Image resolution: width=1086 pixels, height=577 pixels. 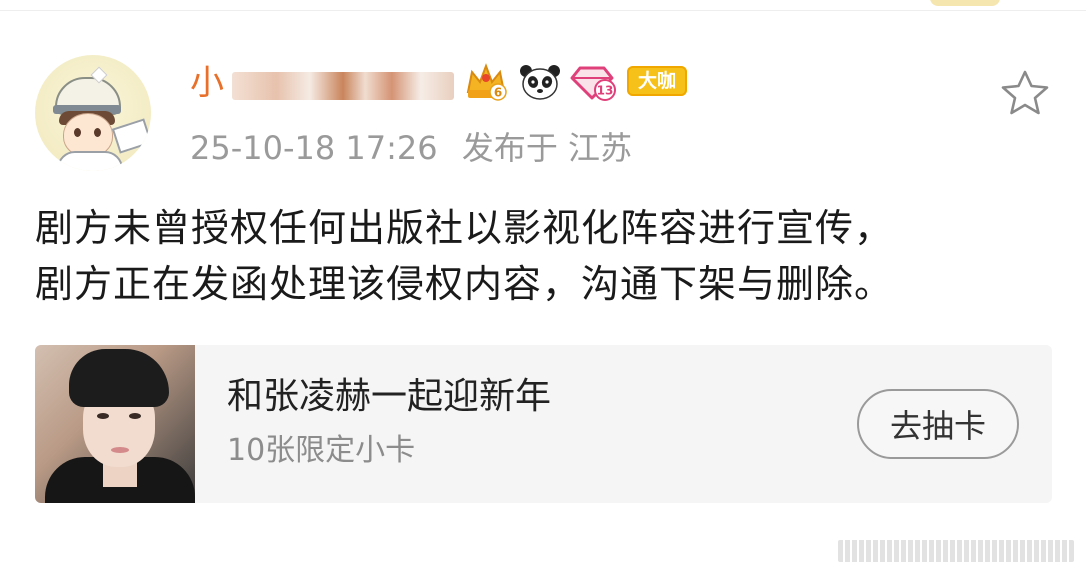 What do you see at coordinates (498, 93) in the screenshot?
I see `crown-level-text: 6` at bounding box center [498, 93].